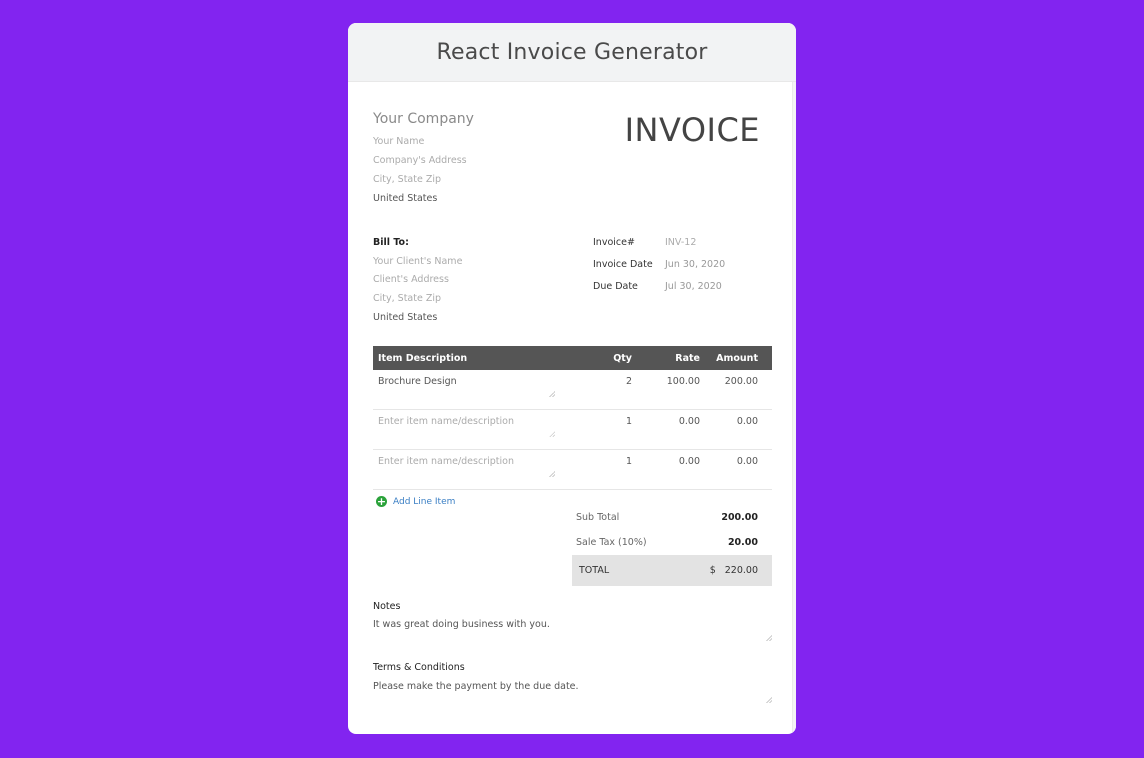 The width and height of the screenshot is (1144, 758). What do you see at coordinates (712, 570) in the screenshot?
I see `currency-symbol: $` at bounding box center [712, 570].